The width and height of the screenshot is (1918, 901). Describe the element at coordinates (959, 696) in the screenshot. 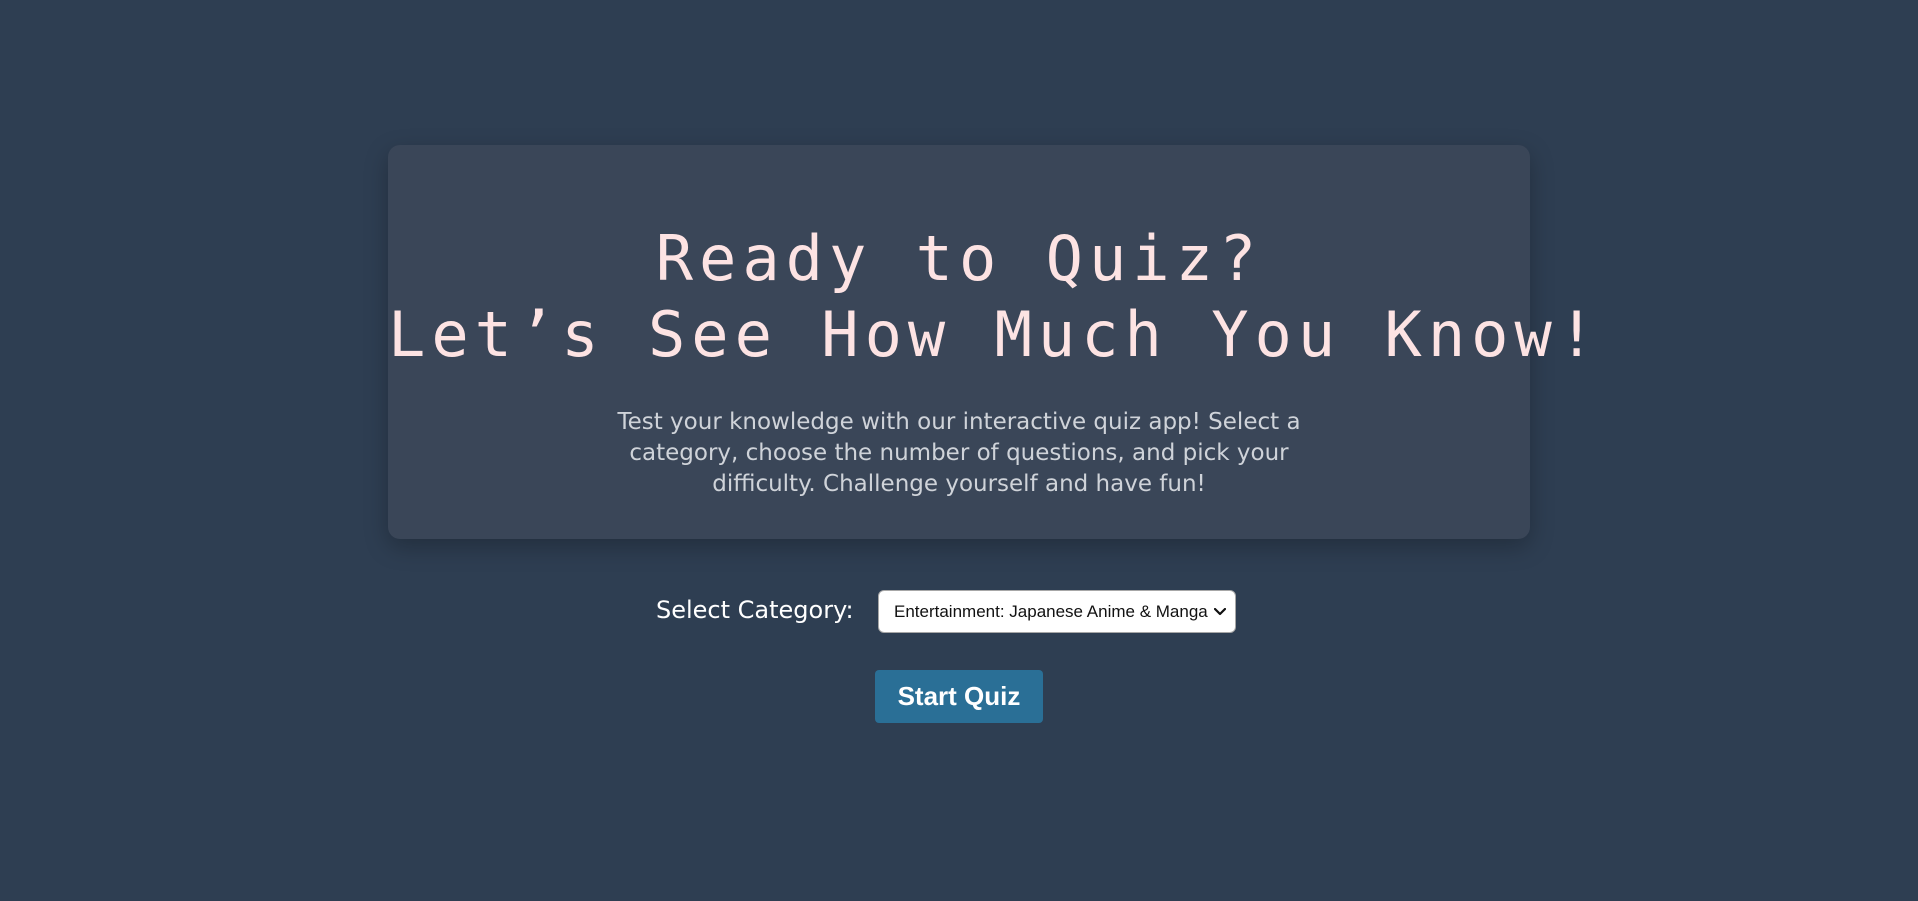

I see `start-quiz-button: Start Quiz` at that location.